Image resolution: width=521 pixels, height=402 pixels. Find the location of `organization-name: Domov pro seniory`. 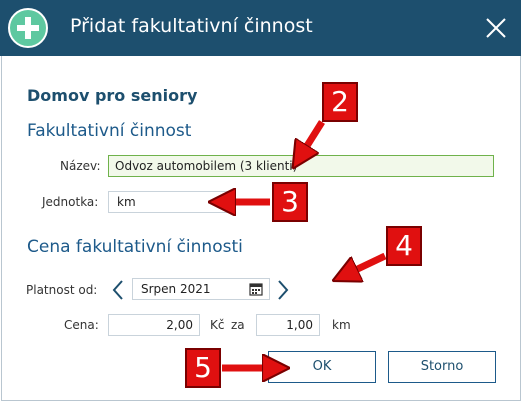

organization-name: Domov pro seniory is located at coordinates (112, 95).